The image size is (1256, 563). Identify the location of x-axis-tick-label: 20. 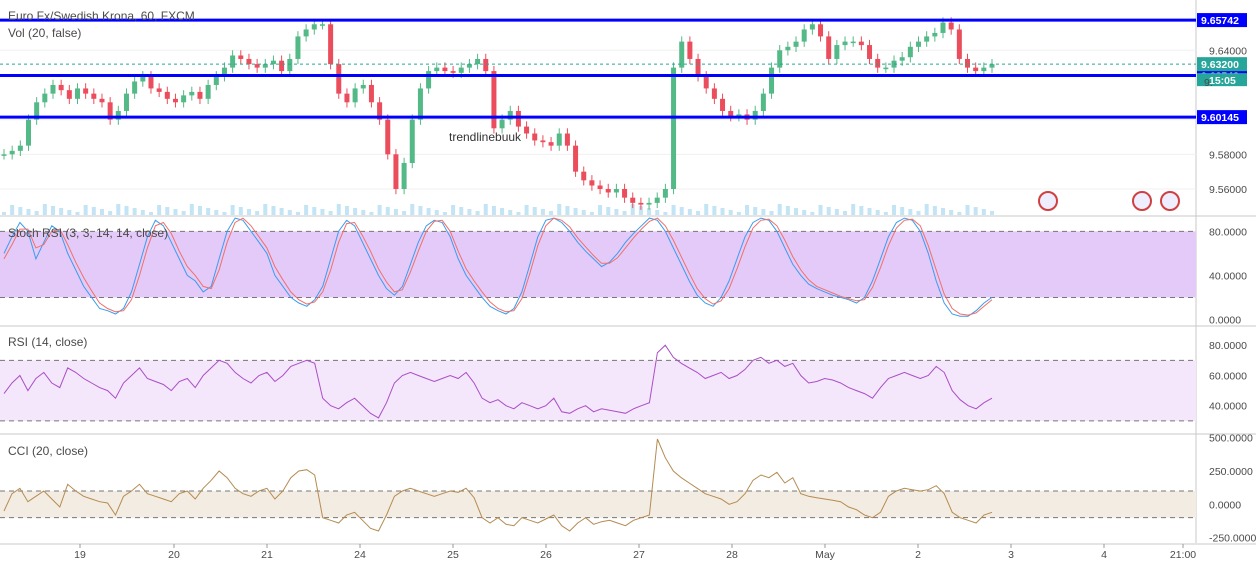
(174, 555).